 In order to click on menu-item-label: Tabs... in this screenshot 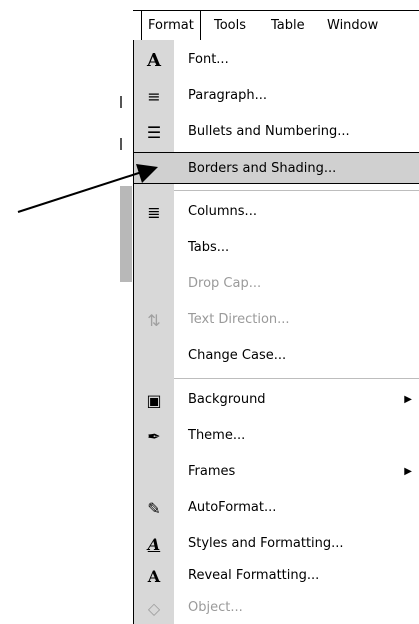, I will do `click(209, 247)`.